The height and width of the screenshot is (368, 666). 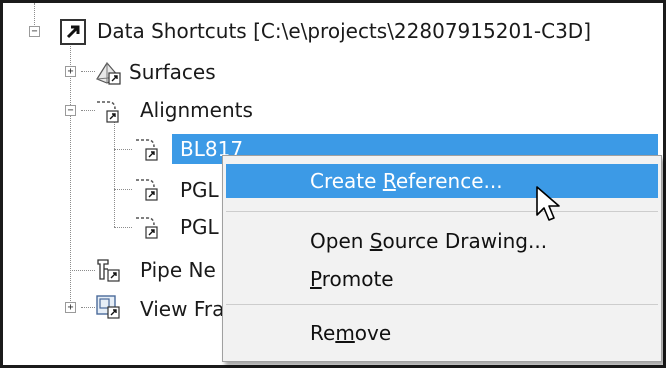 What do you see at coordinates (108, 270) in the screenshot?
I see `pipe-network-icon` at bounding box center [108, 270].